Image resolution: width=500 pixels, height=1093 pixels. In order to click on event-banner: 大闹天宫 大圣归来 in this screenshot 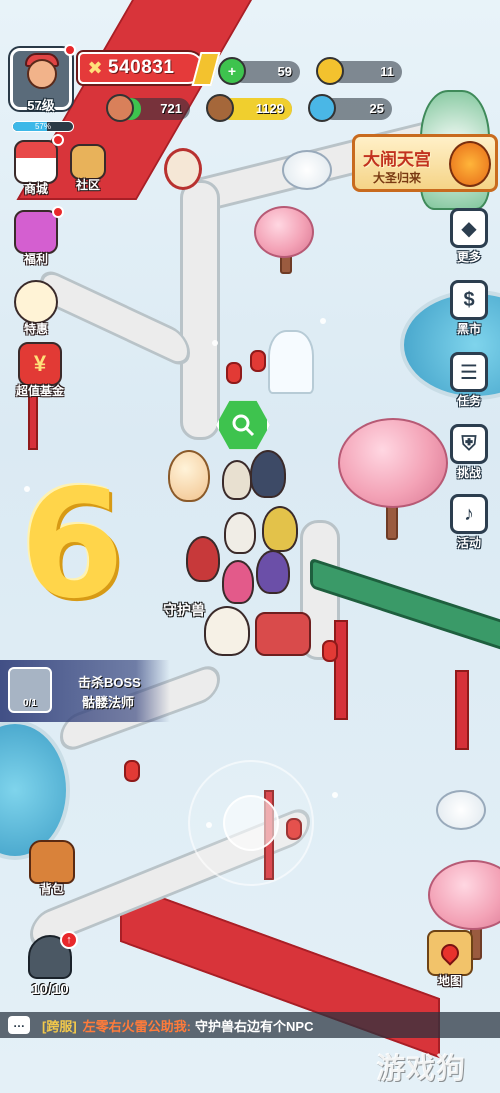, I will do `click(425, 163)`.